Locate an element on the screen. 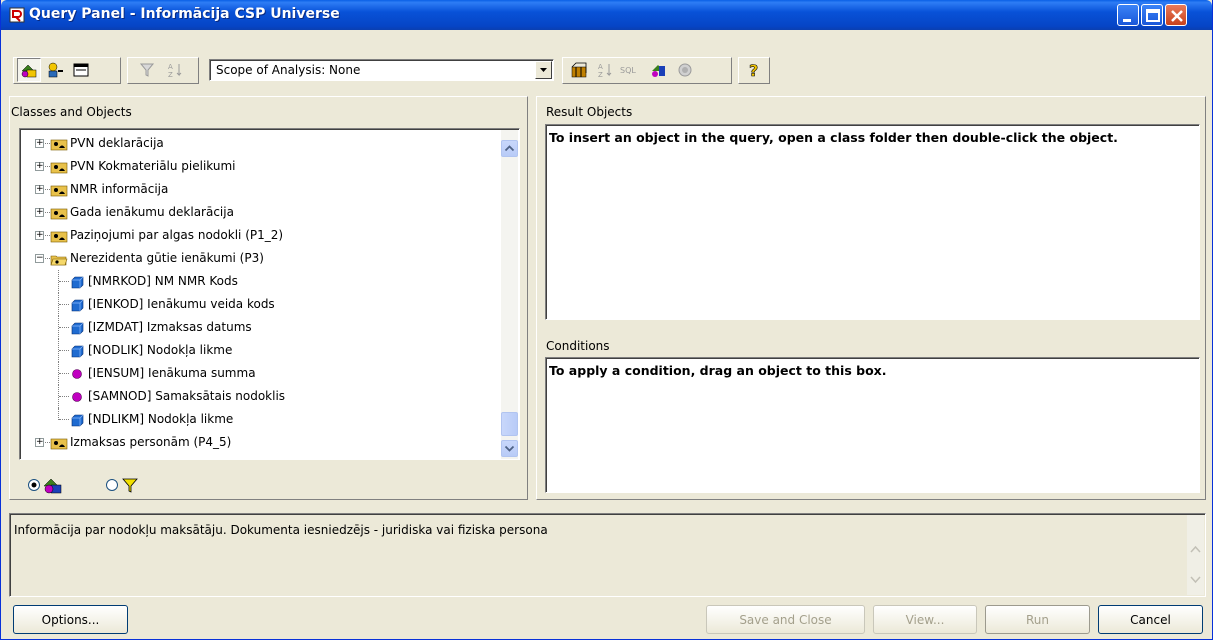 The width and height of the screenshot is (1213, 640). tree-row: + Gada ienākumu deklarācija is located at coordinates (255, 212).